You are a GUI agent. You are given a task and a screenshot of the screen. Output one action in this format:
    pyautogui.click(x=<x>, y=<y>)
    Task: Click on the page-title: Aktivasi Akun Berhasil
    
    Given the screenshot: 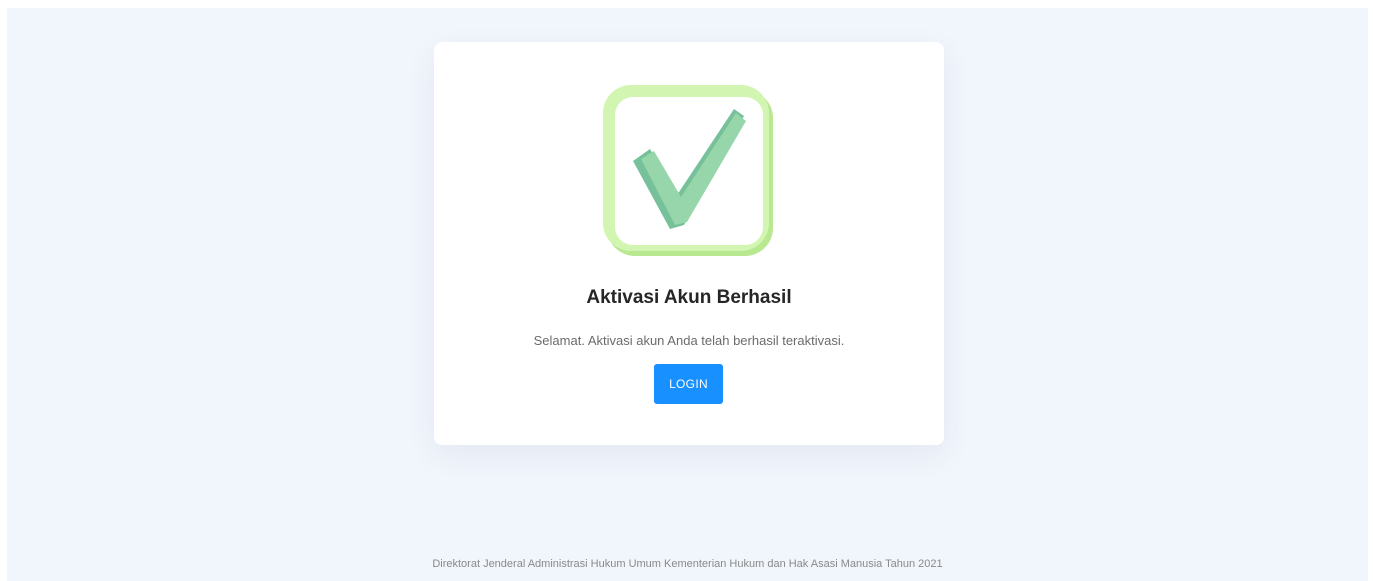 What is the action you would take?
    pyautogui.click(x=689, y=297)
    